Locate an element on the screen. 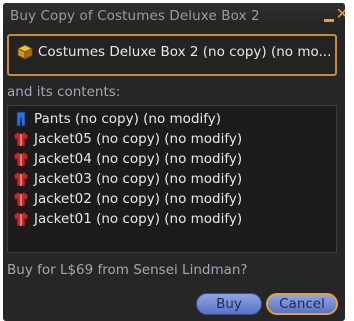 This screenshot has height=321, width=354. list-item-label: Jacket05 (no copy) (no modify) is located at coordinates (138, 139).